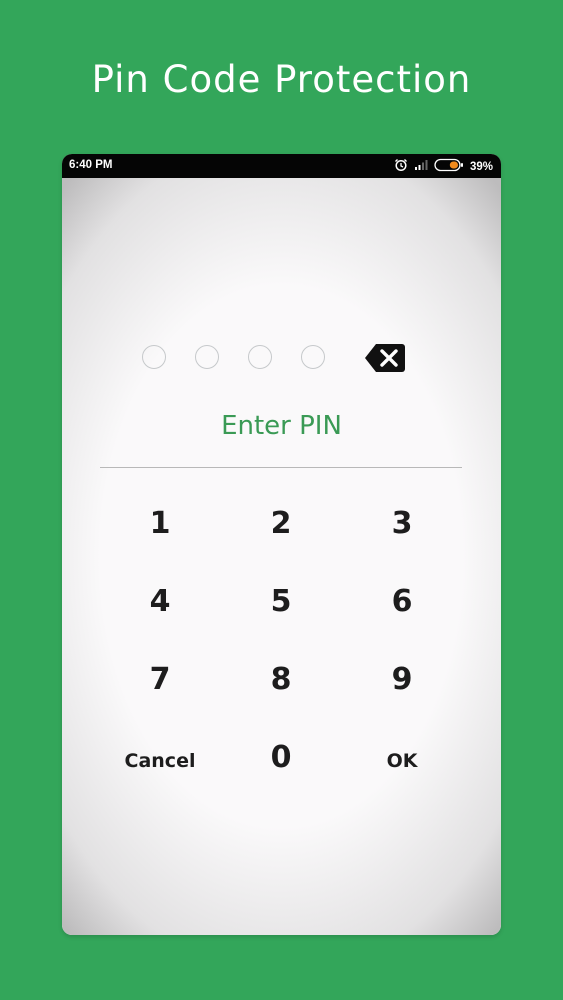  Describe the element at coordinates (281, 166) in the screenshot. I see `status-bar: 6:40 PM 39%` at that location.